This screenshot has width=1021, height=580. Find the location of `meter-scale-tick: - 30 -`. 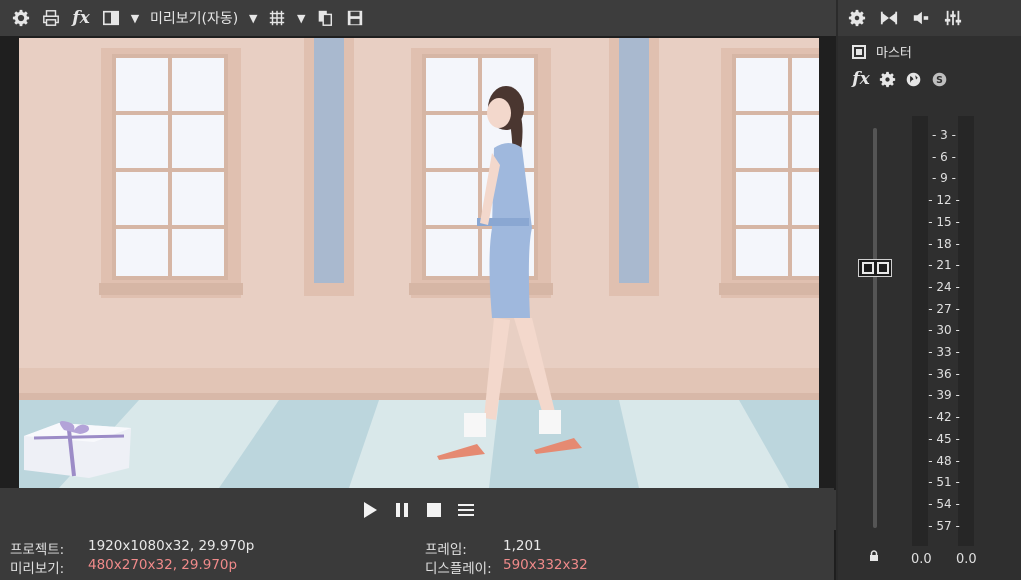

meter-scale-tick: - 30 - is located at coordinates (944, 330).